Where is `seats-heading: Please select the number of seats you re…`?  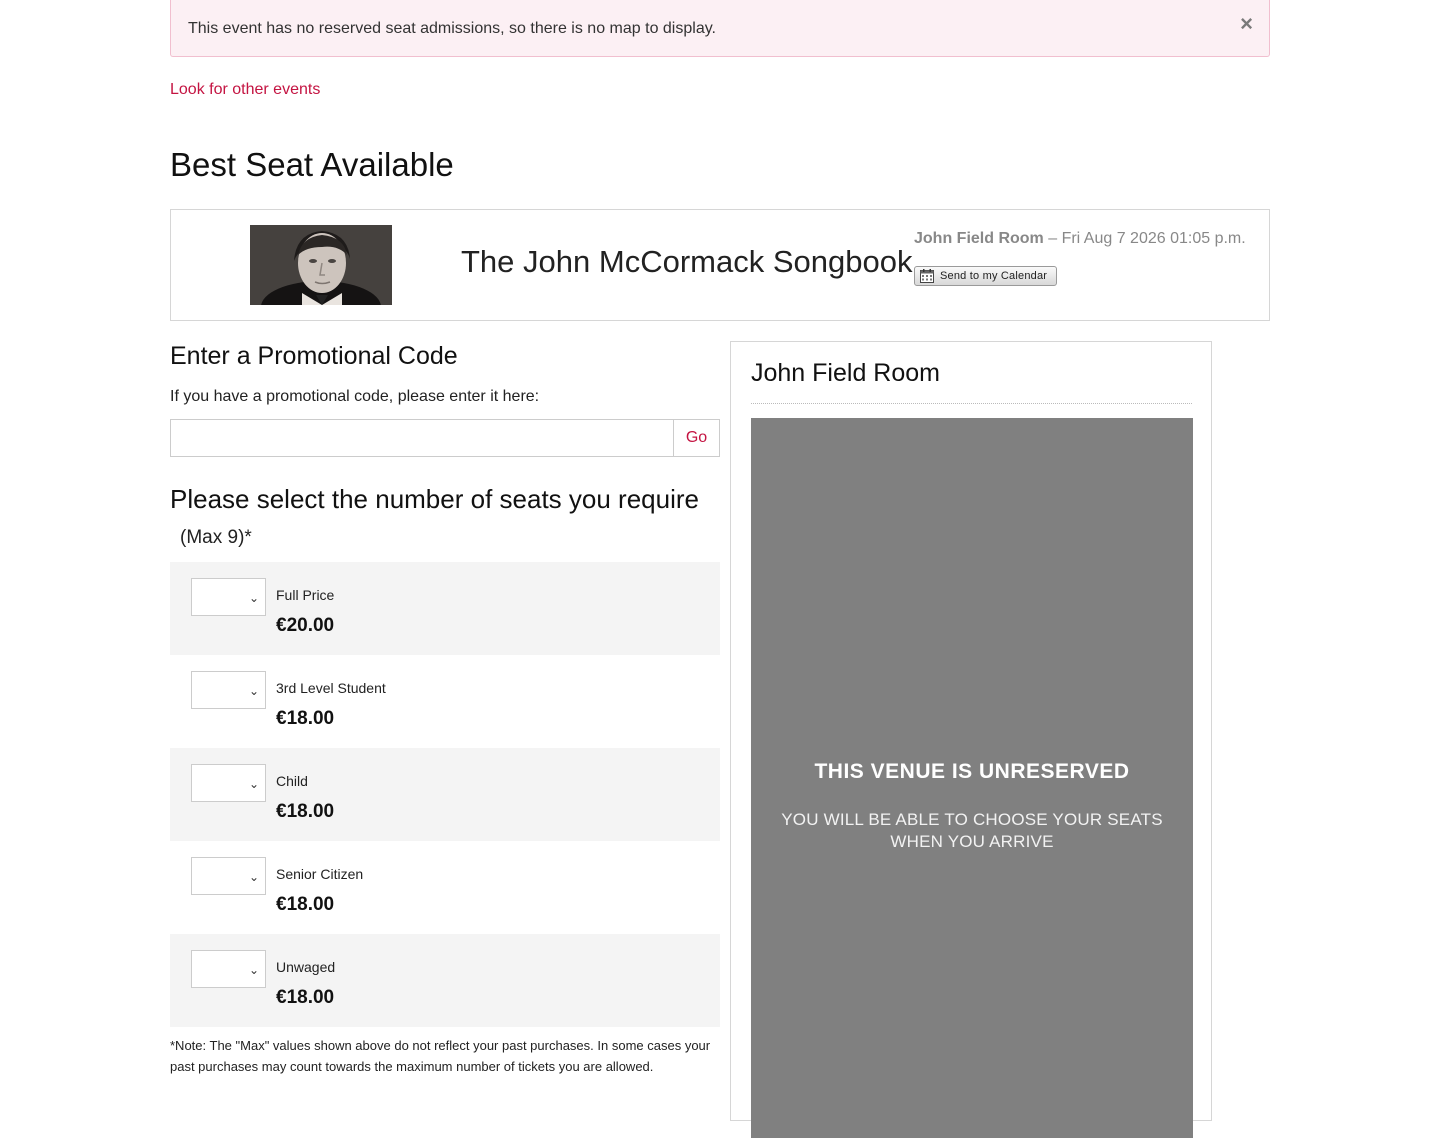 seats-heading: Please select the number of seats you re… is located at coordinates (434, 499).